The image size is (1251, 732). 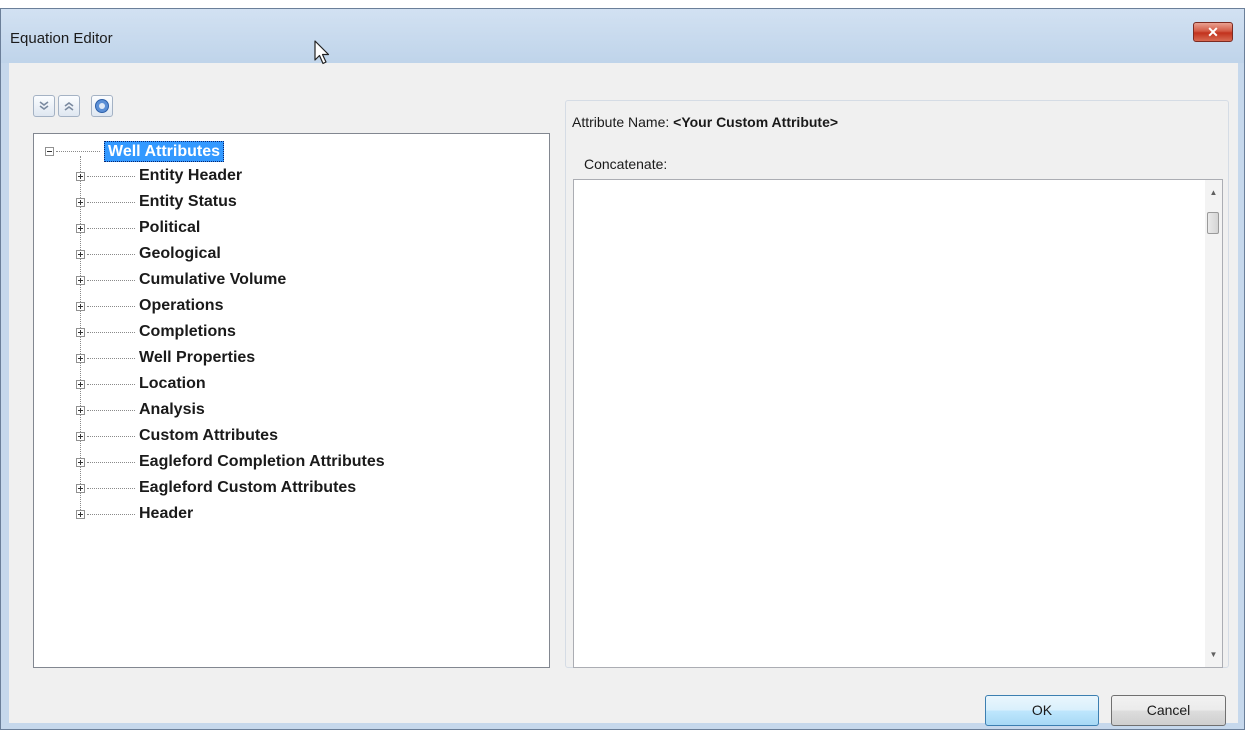 What do you see at coordinates (188, 202) in the screenshot?
I see `tree-item-label: Entity Status` at bounding box center [188, 202].